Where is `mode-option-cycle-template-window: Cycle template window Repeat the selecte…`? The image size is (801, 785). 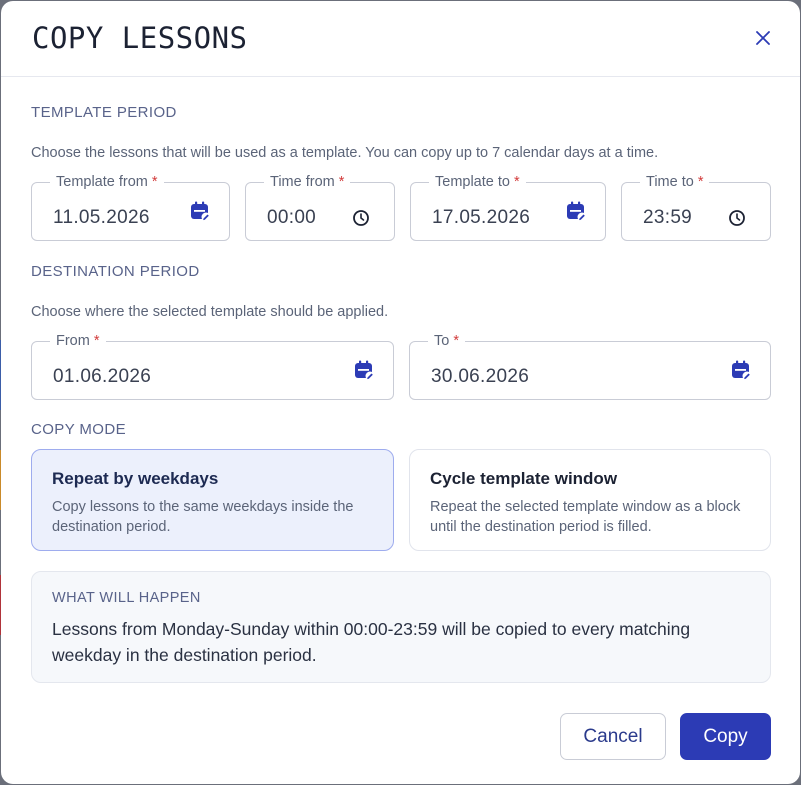 mode-option-cycle-template-window: Cycle template window Repeat the selecte… is located at coordinates (590, 500).